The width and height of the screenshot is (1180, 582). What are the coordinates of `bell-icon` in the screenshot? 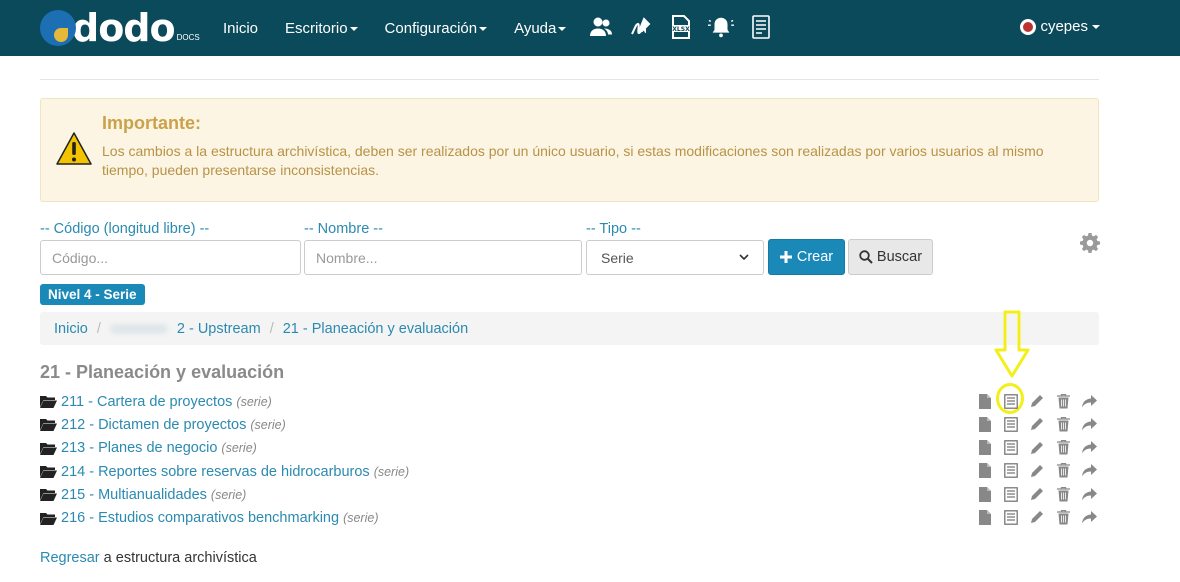 It's located at (721, 27).